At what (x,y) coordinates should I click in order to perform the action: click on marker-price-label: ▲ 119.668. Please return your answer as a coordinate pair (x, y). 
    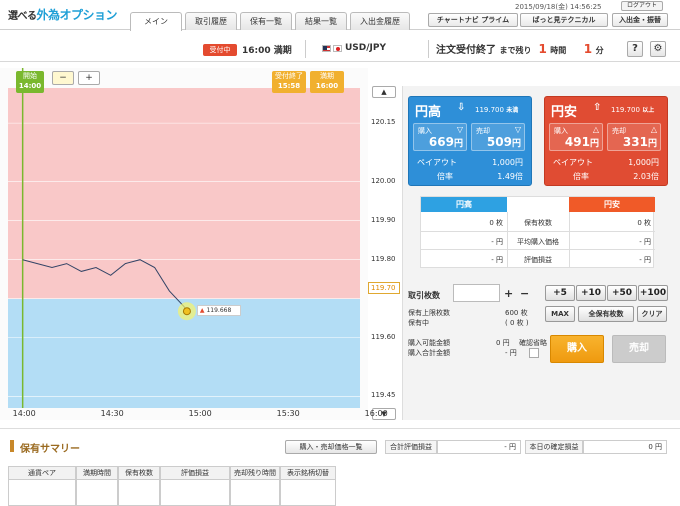
    Looking at the image, I should click on (218, 311).